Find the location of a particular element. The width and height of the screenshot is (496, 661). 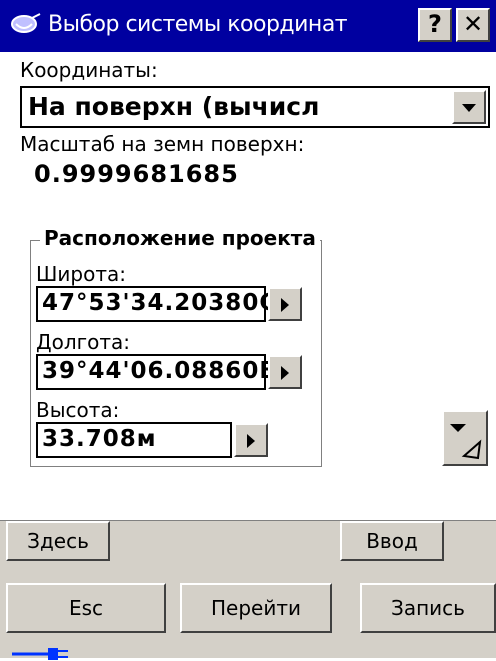

window-title: Выбор системы координат is located at coordinates (198, 24).